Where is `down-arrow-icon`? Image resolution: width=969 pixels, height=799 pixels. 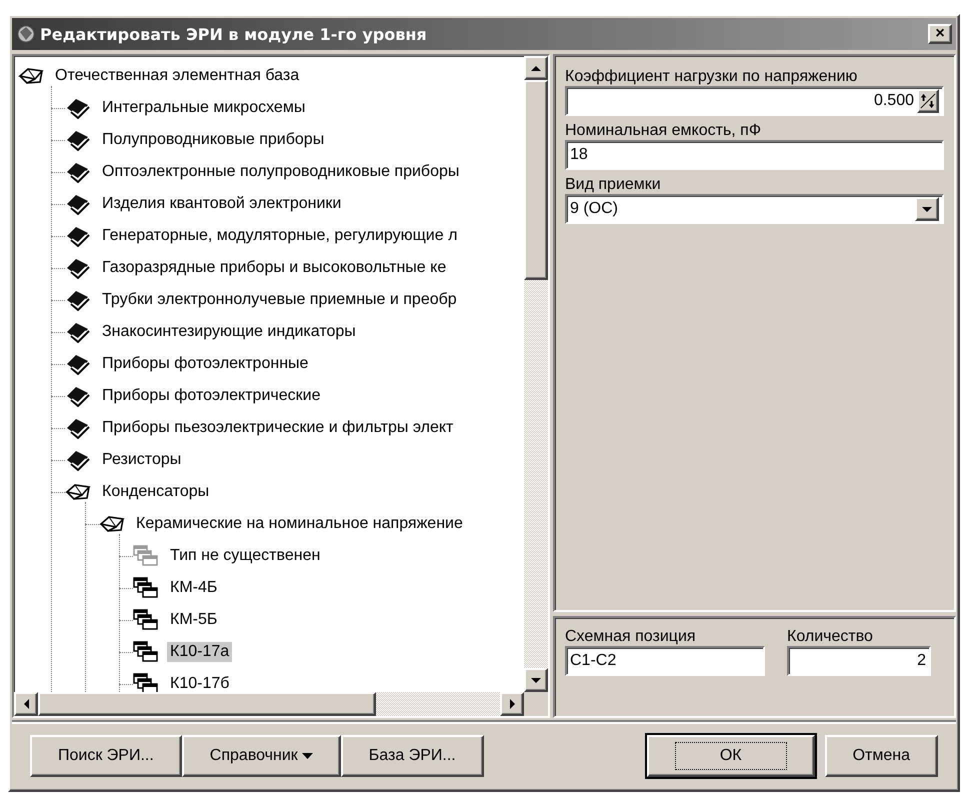
down-arrow-icon is located at coordinates (536, 680).